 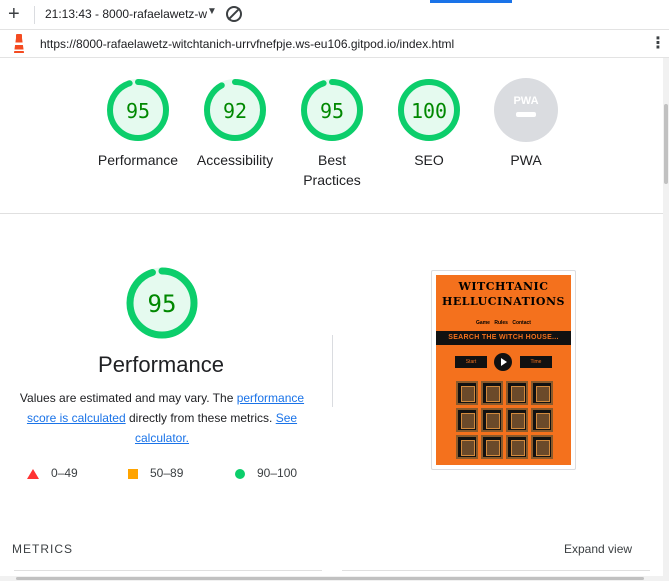 I want to click on red-triangle-icon, so click(x=33, y=473).